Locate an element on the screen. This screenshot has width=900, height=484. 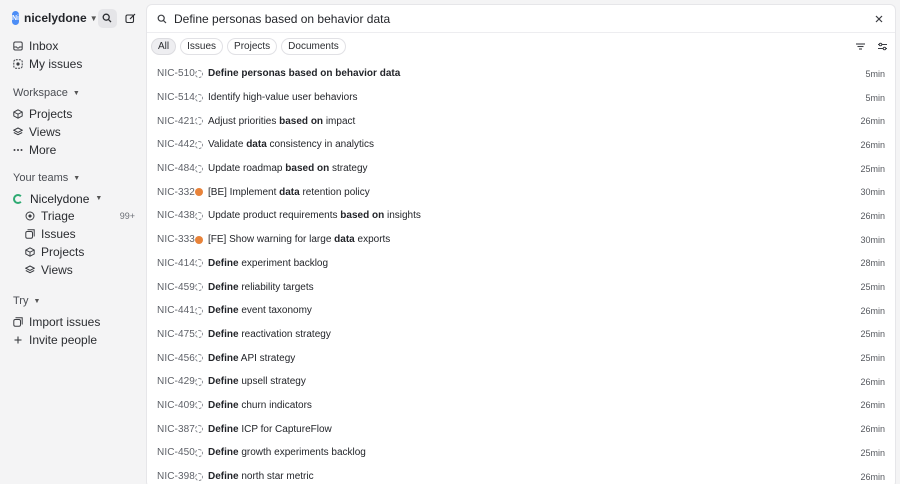
filter-button is located at coordinates (860, 46).